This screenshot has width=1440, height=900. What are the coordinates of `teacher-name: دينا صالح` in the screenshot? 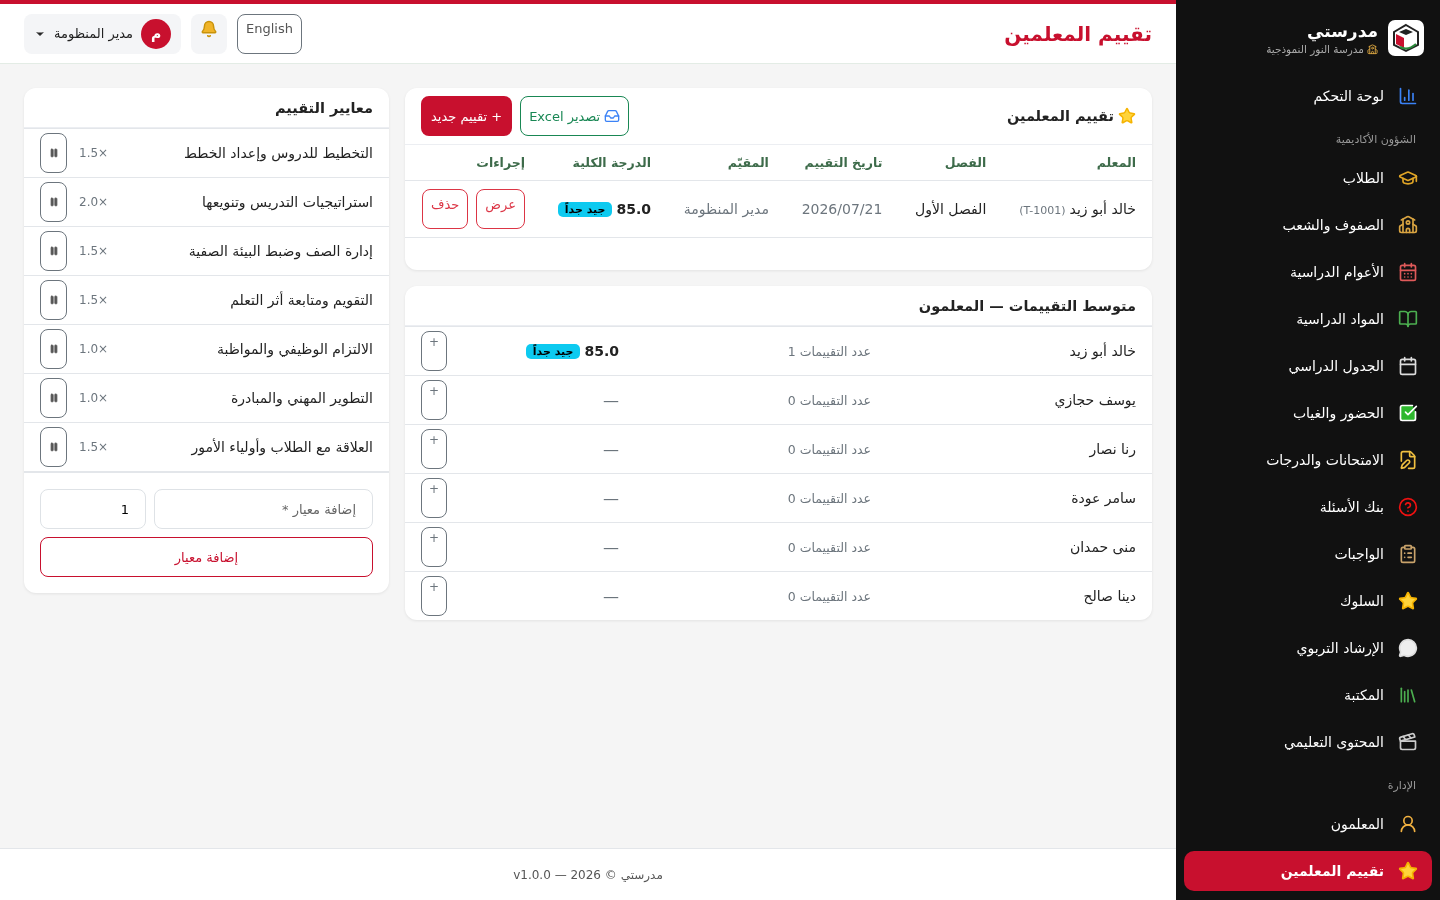 It's located at (1109, 596).